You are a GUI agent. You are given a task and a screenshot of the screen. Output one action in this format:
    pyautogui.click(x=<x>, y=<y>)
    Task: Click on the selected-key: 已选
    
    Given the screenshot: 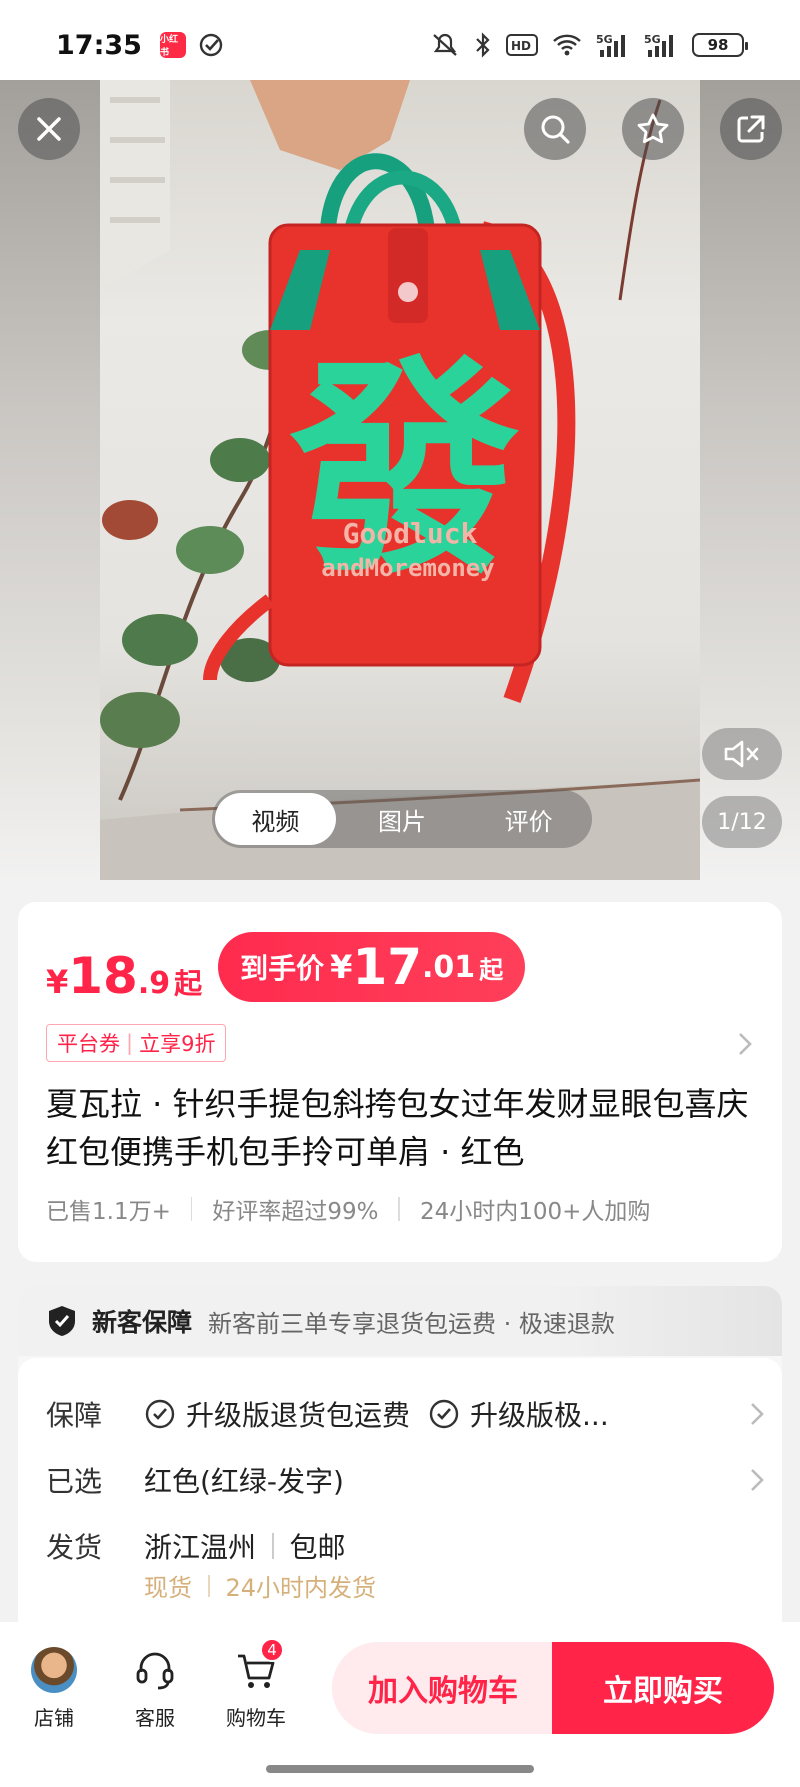 What is the action you would take?
    pyautogui.click(x=74, y=1481)
    